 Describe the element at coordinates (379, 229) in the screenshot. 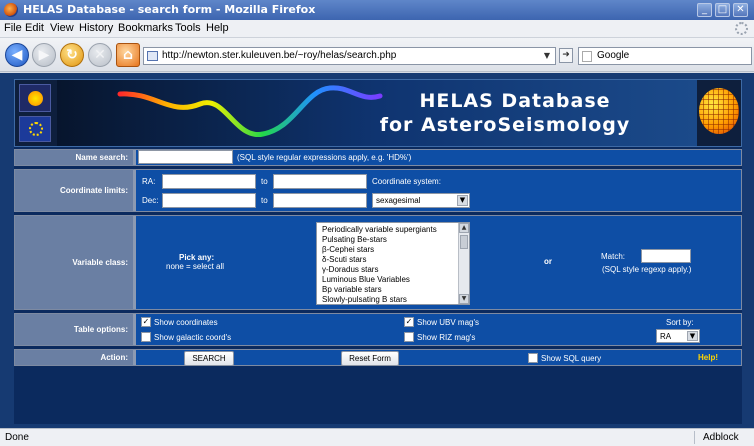

I see `list-item: Periodically variable supergiants` at that location.